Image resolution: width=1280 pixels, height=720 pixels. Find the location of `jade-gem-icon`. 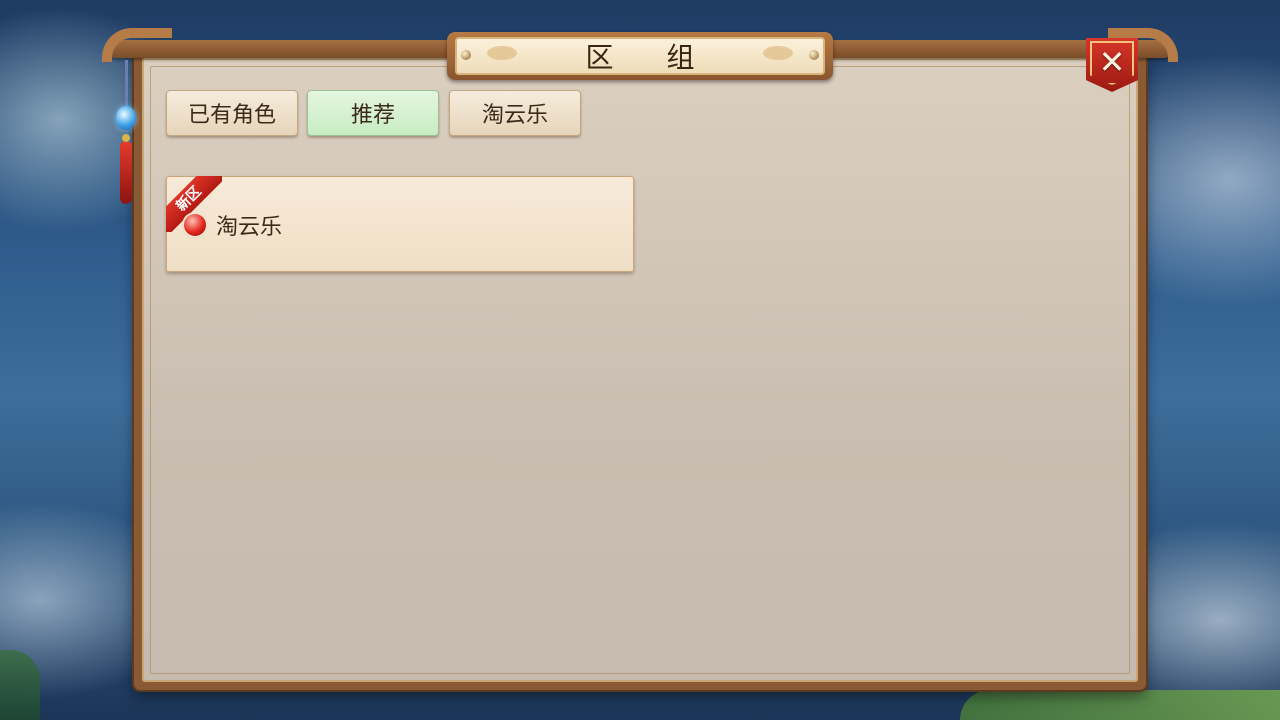

jade-gem-icon is located at coordinates (126, 118).